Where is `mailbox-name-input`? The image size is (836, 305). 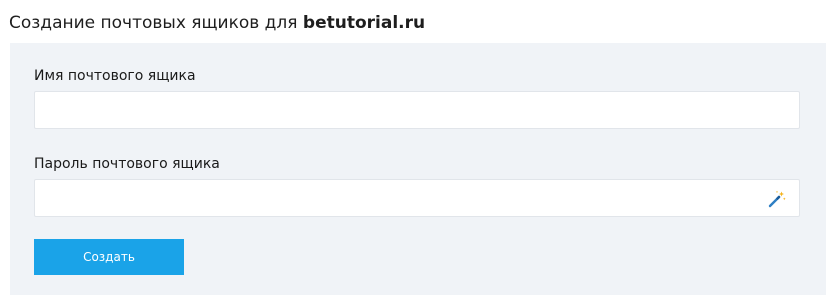 mailbox-name-input is located at coordinates (417, 110).